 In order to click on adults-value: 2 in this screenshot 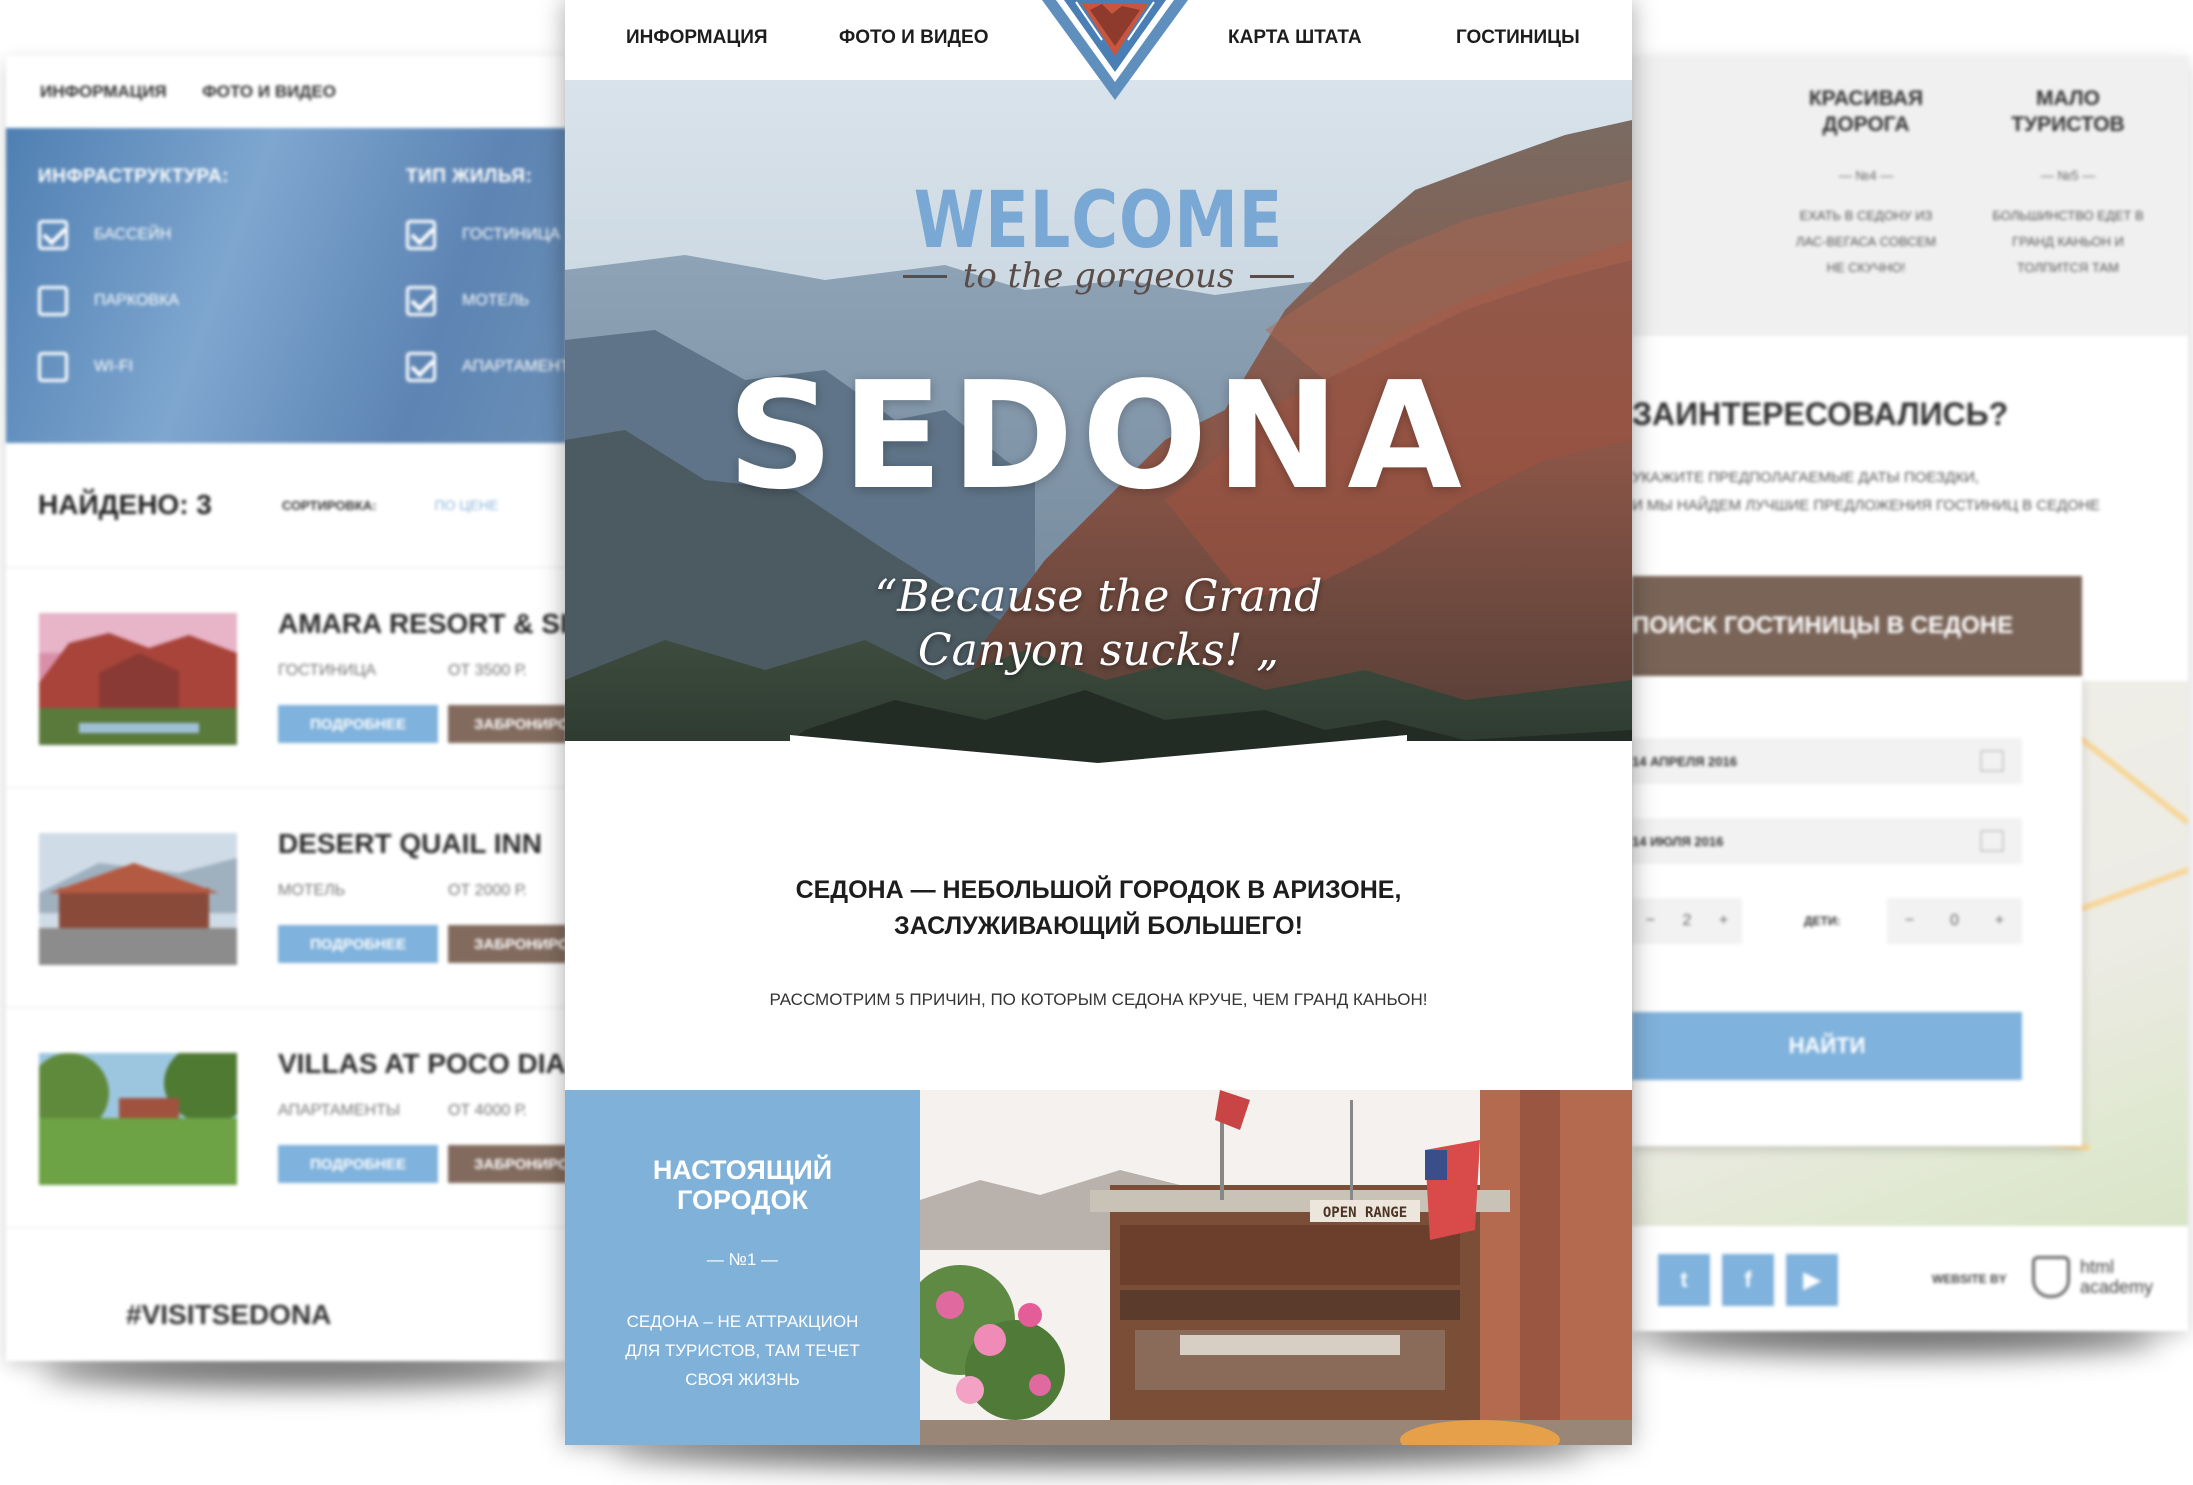, I will do `click(1687, 921)`.